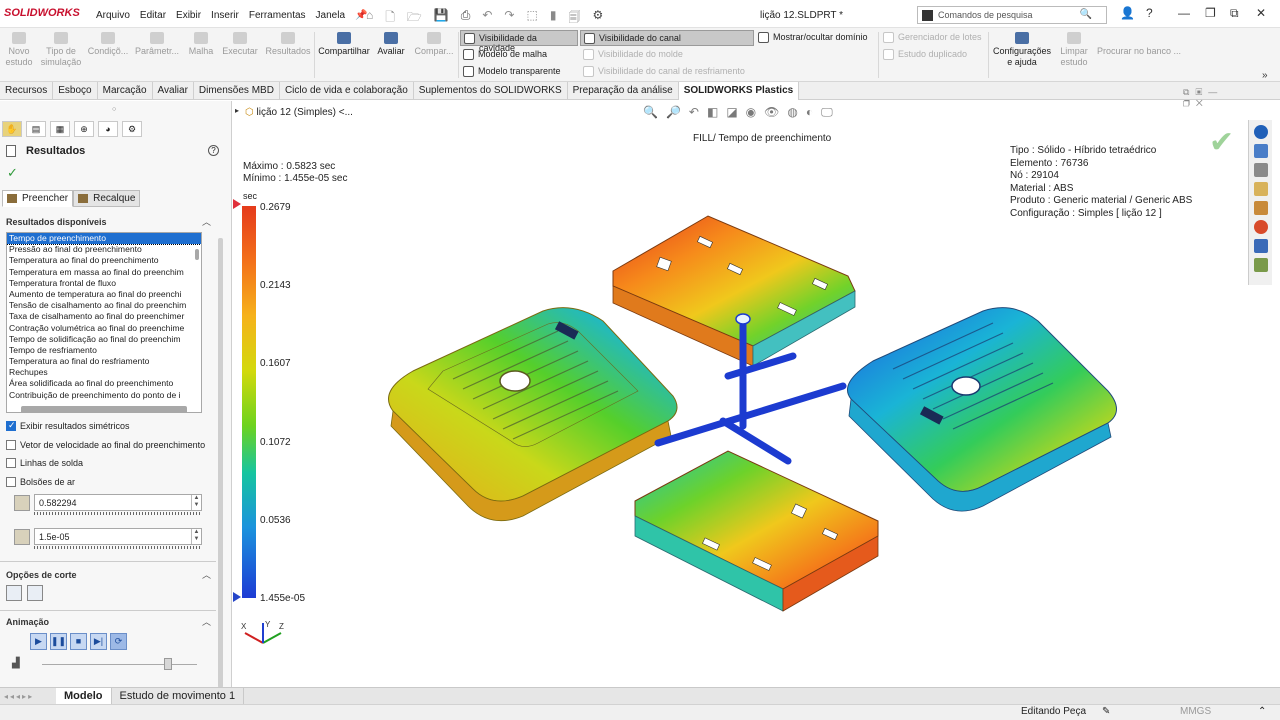  Describe the element at coordinates (816, 38) in the screenshot. I see `show-hide-domain-toggle: Mostrar/ocultar domínio` at that location.